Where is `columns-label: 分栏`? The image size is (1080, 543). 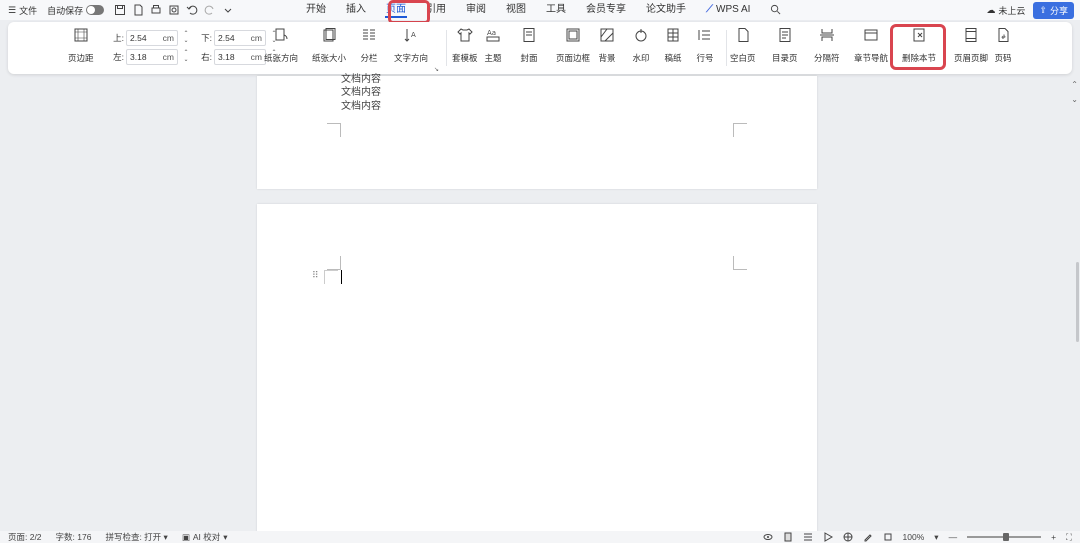 columns-label: 分栏 is located at coordinates (369, 58).